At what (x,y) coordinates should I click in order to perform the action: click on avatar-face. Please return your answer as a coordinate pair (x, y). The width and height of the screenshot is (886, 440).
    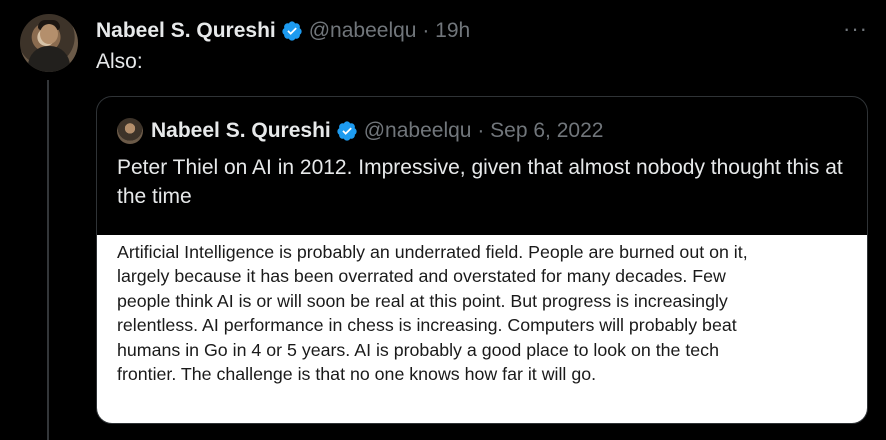
    Looking at the image, I should click on (49, 34).